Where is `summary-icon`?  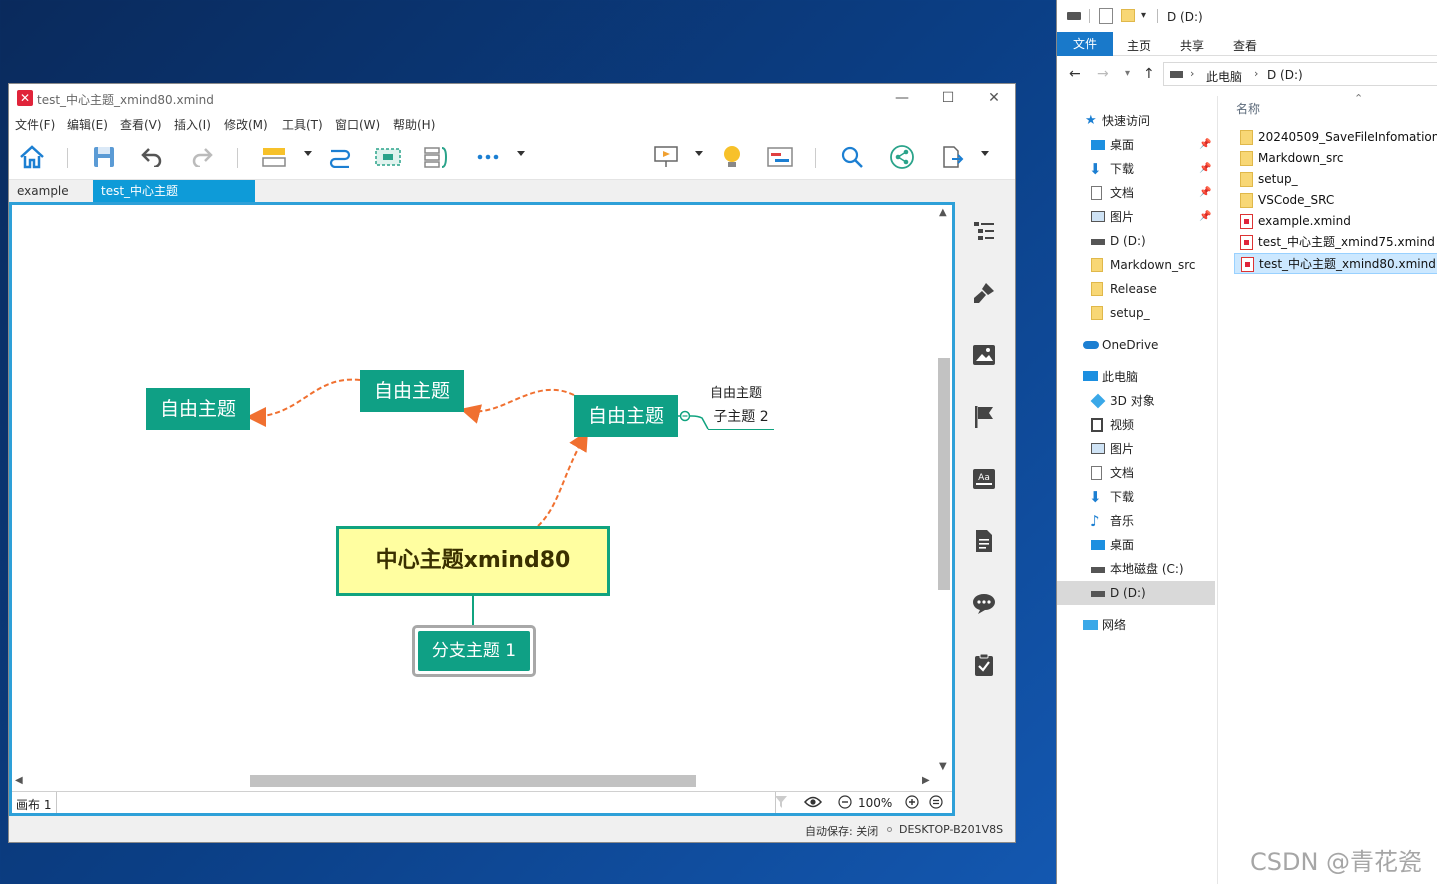 summary-icon is located at coordinates (436, 157).